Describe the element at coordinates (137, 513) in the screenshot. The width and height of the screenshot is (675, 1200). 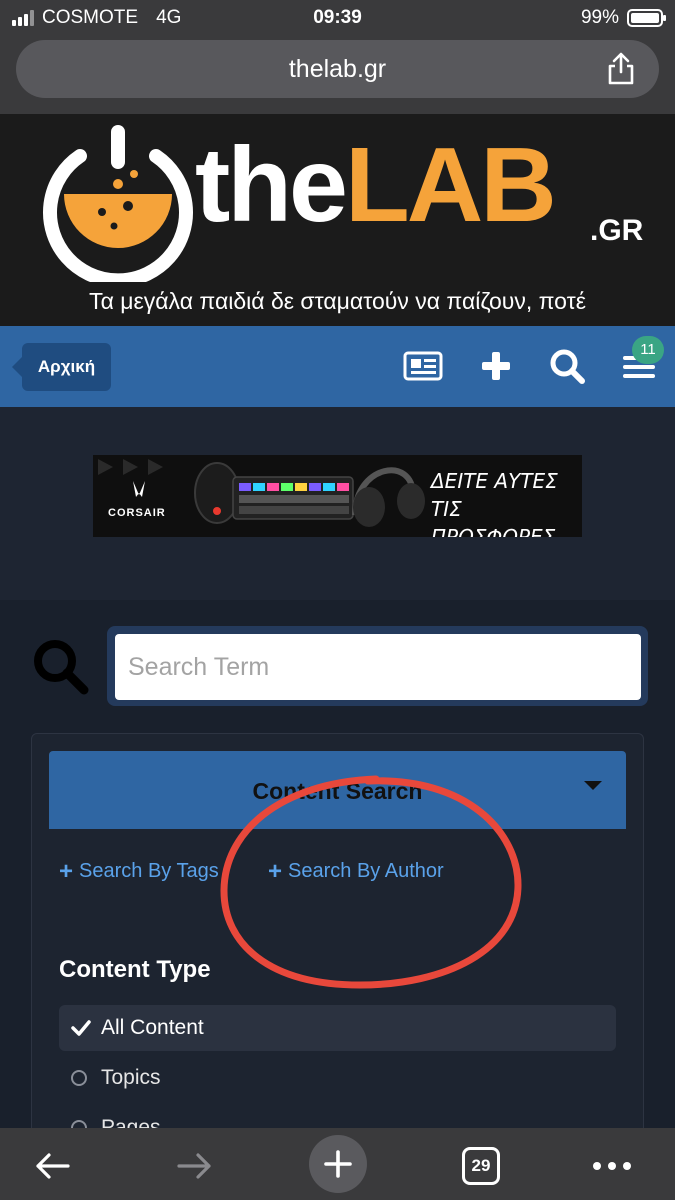
I see `ad-brand: CORSAIR` at that location.